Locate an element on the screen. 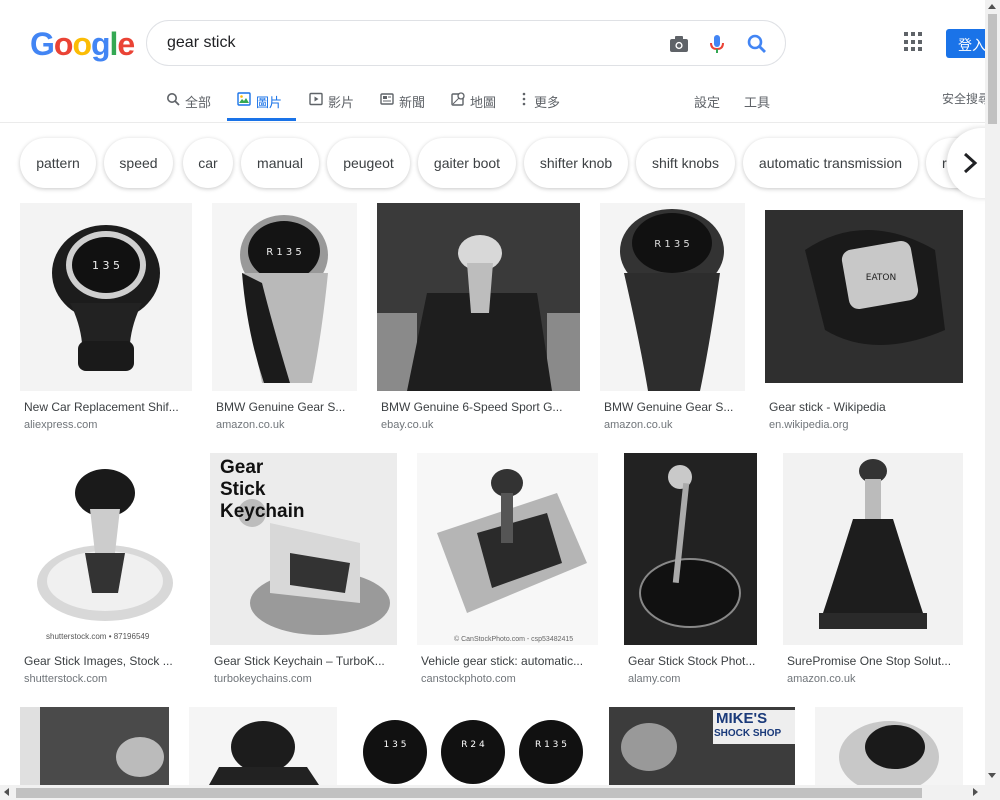 The height and width of the screenshot is (800, 1000). tools-link: 工具 is located at coordinates (757, 101).